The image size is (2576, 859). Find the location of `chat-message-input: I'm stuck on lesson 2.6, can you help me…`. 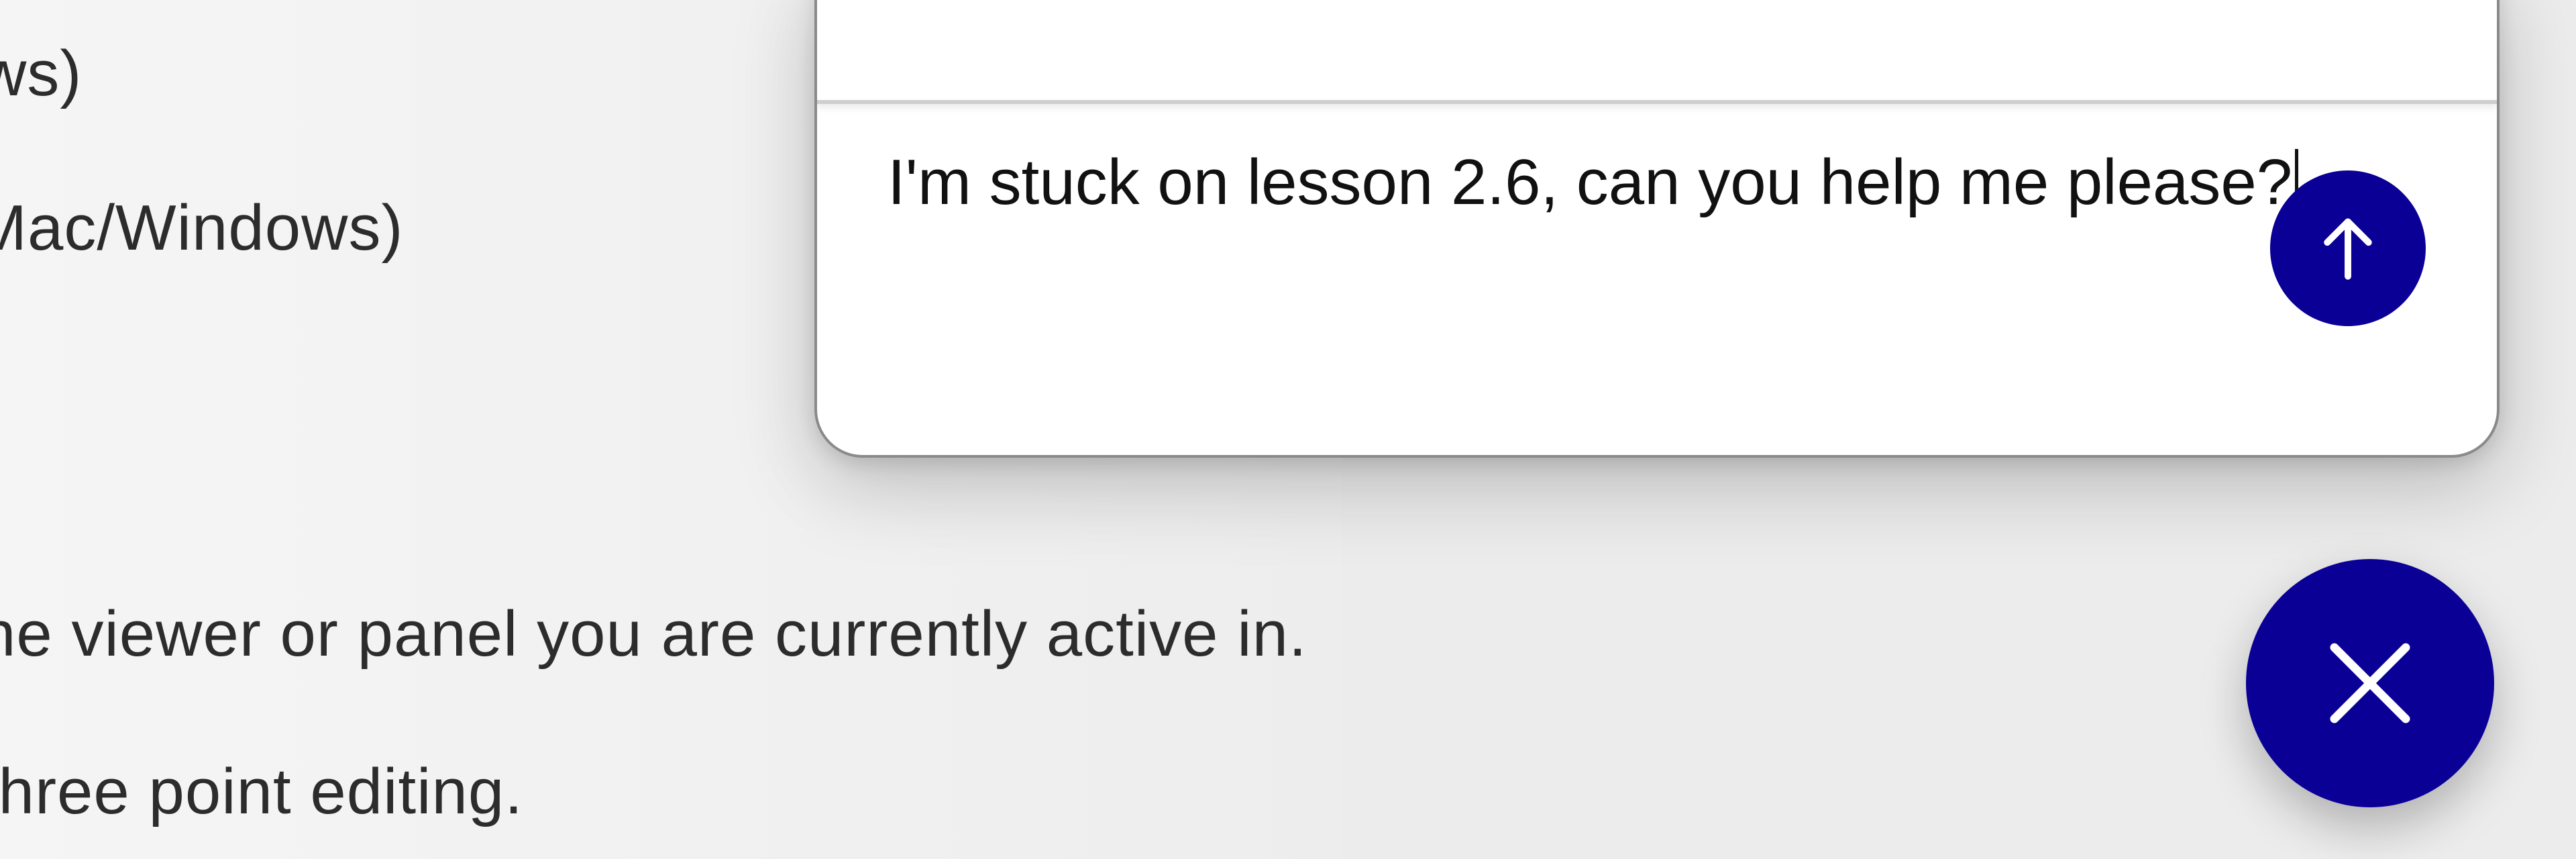

chat-message-input: I'm stuck on lesson 2.6, can you help me… is located at coordinates (1625, 183).